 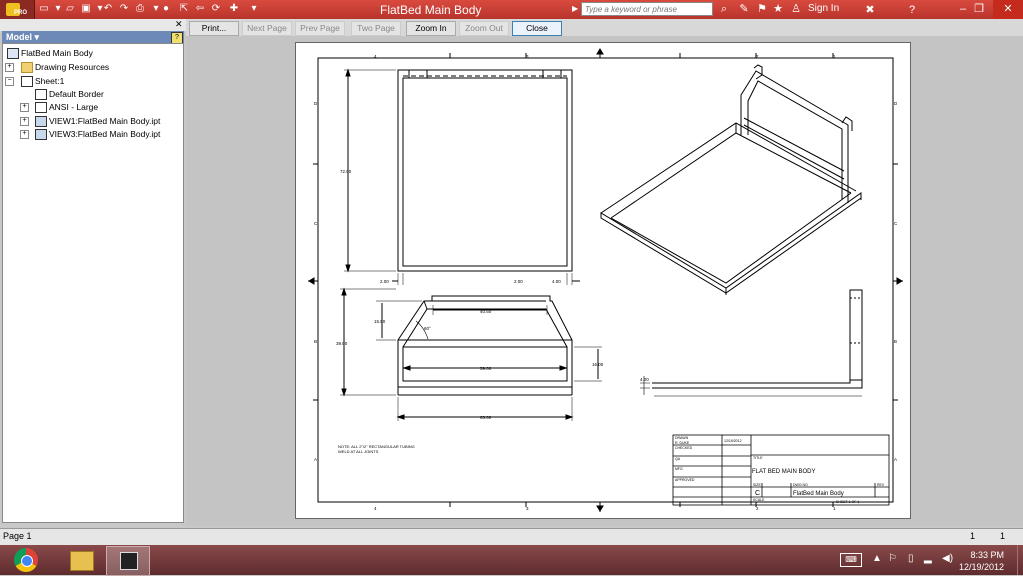 What do you see at coordinates (895, 459) in the screenshot?
I see `zone-letter: A` at bounding box center [895, 459].